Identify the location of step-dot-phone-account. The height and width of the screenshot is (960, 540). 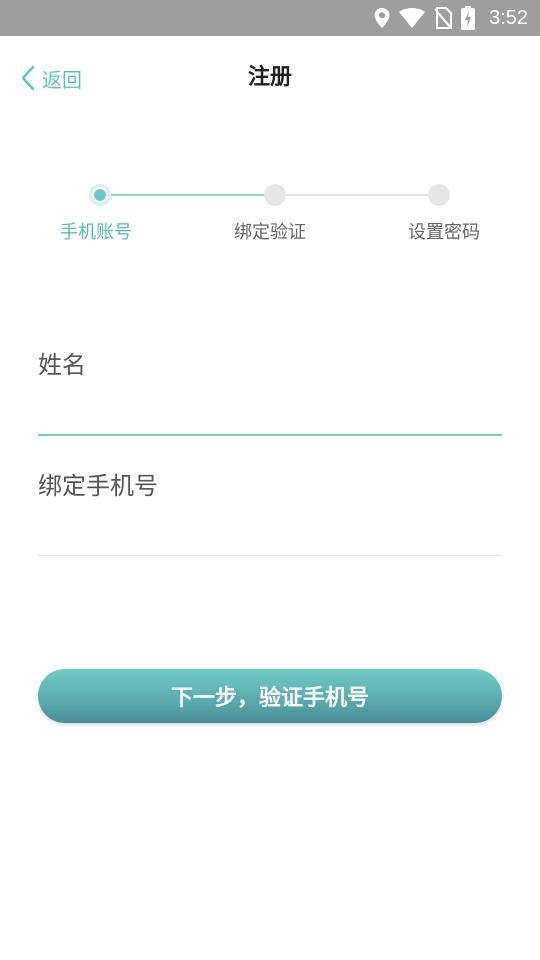
(100, 195).